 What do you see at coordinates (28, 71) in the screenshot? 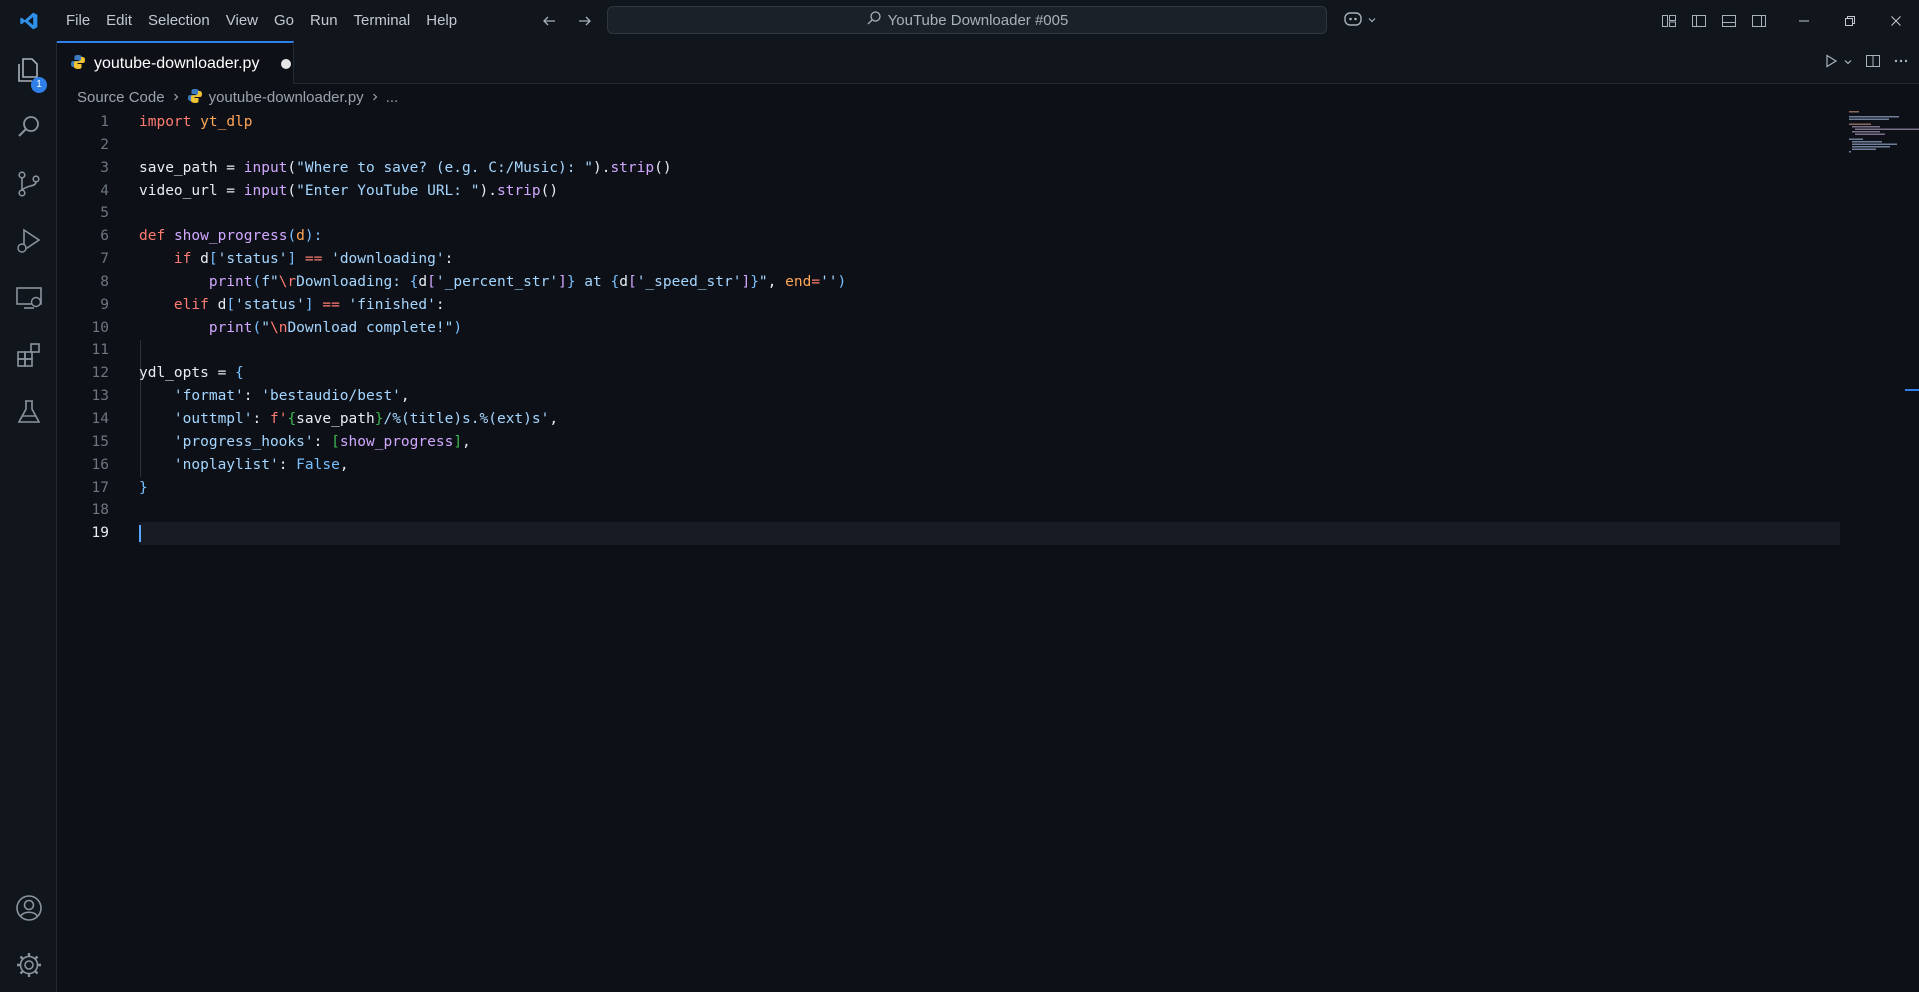
I see `activity-explorer: 1` at bounding box center [28, 71].